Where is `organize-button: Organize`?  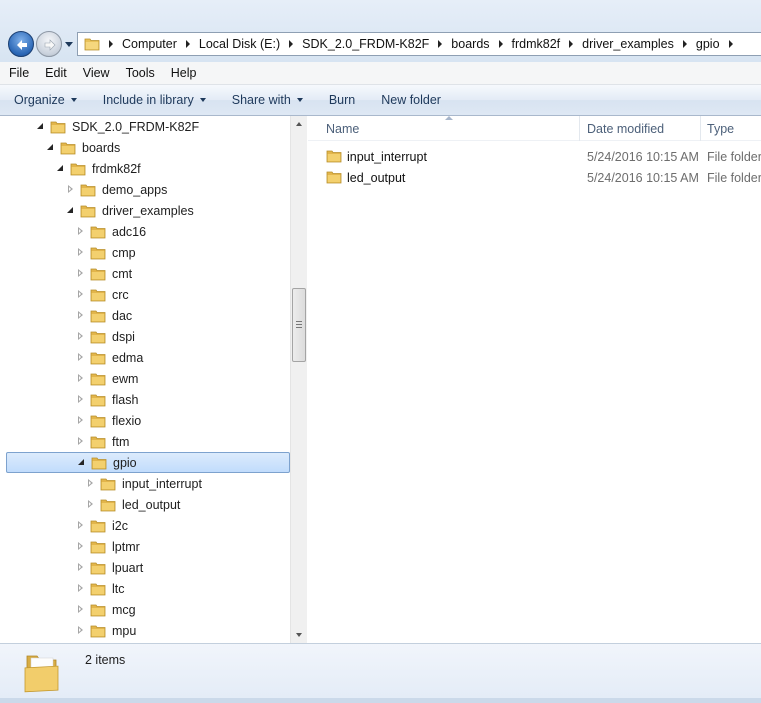
organize-button: Organize is located at coordinates (45, 100).